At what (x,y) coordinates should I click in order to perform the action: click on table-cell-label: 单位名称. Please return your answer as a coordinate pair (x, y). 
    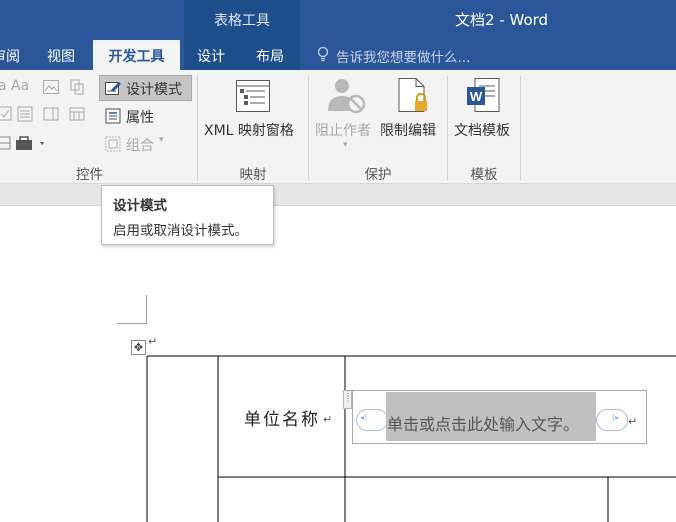
    Looking at the image, I should click on (282, 417).